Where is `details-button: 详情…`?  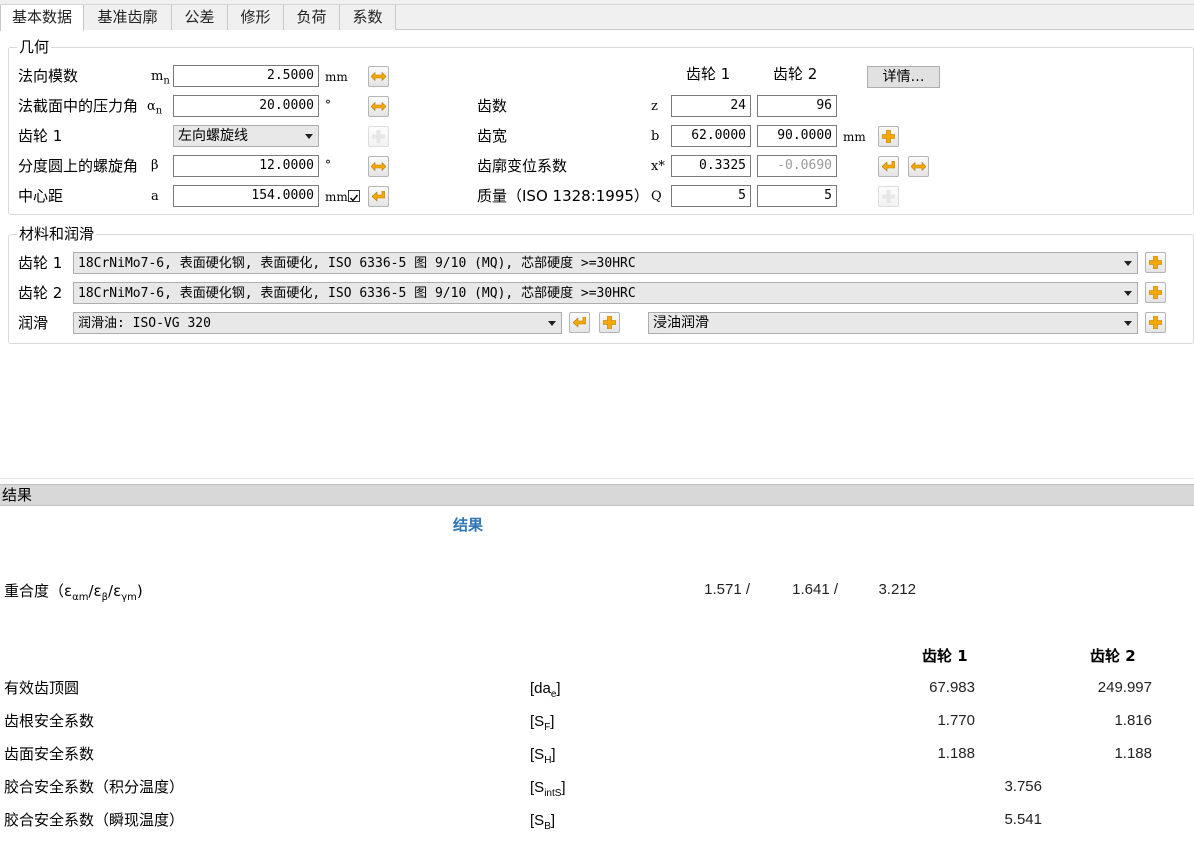
details-button: 详情… is located at coordinates (903, 77).